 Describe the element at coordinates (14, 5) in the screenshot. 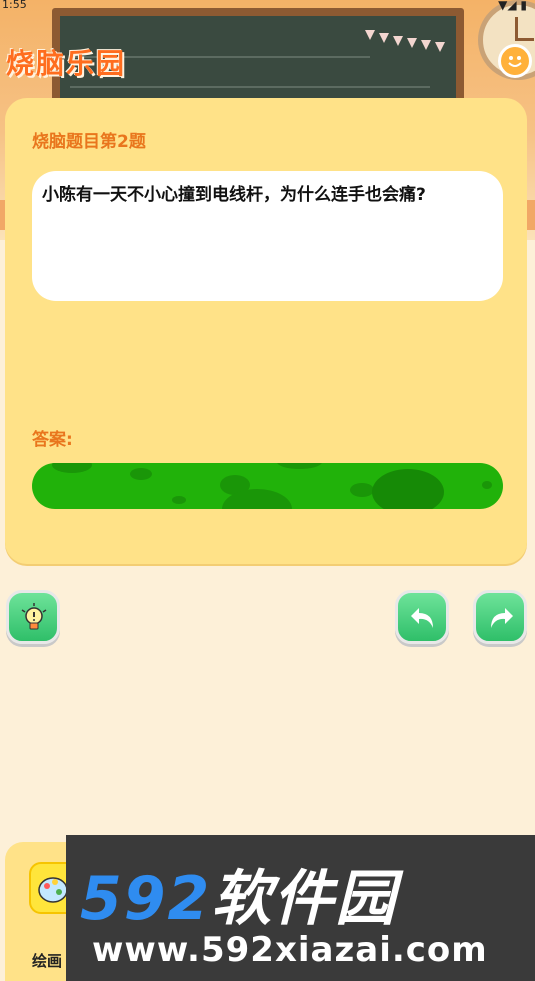

I see `status-time: 1:55` at that location.